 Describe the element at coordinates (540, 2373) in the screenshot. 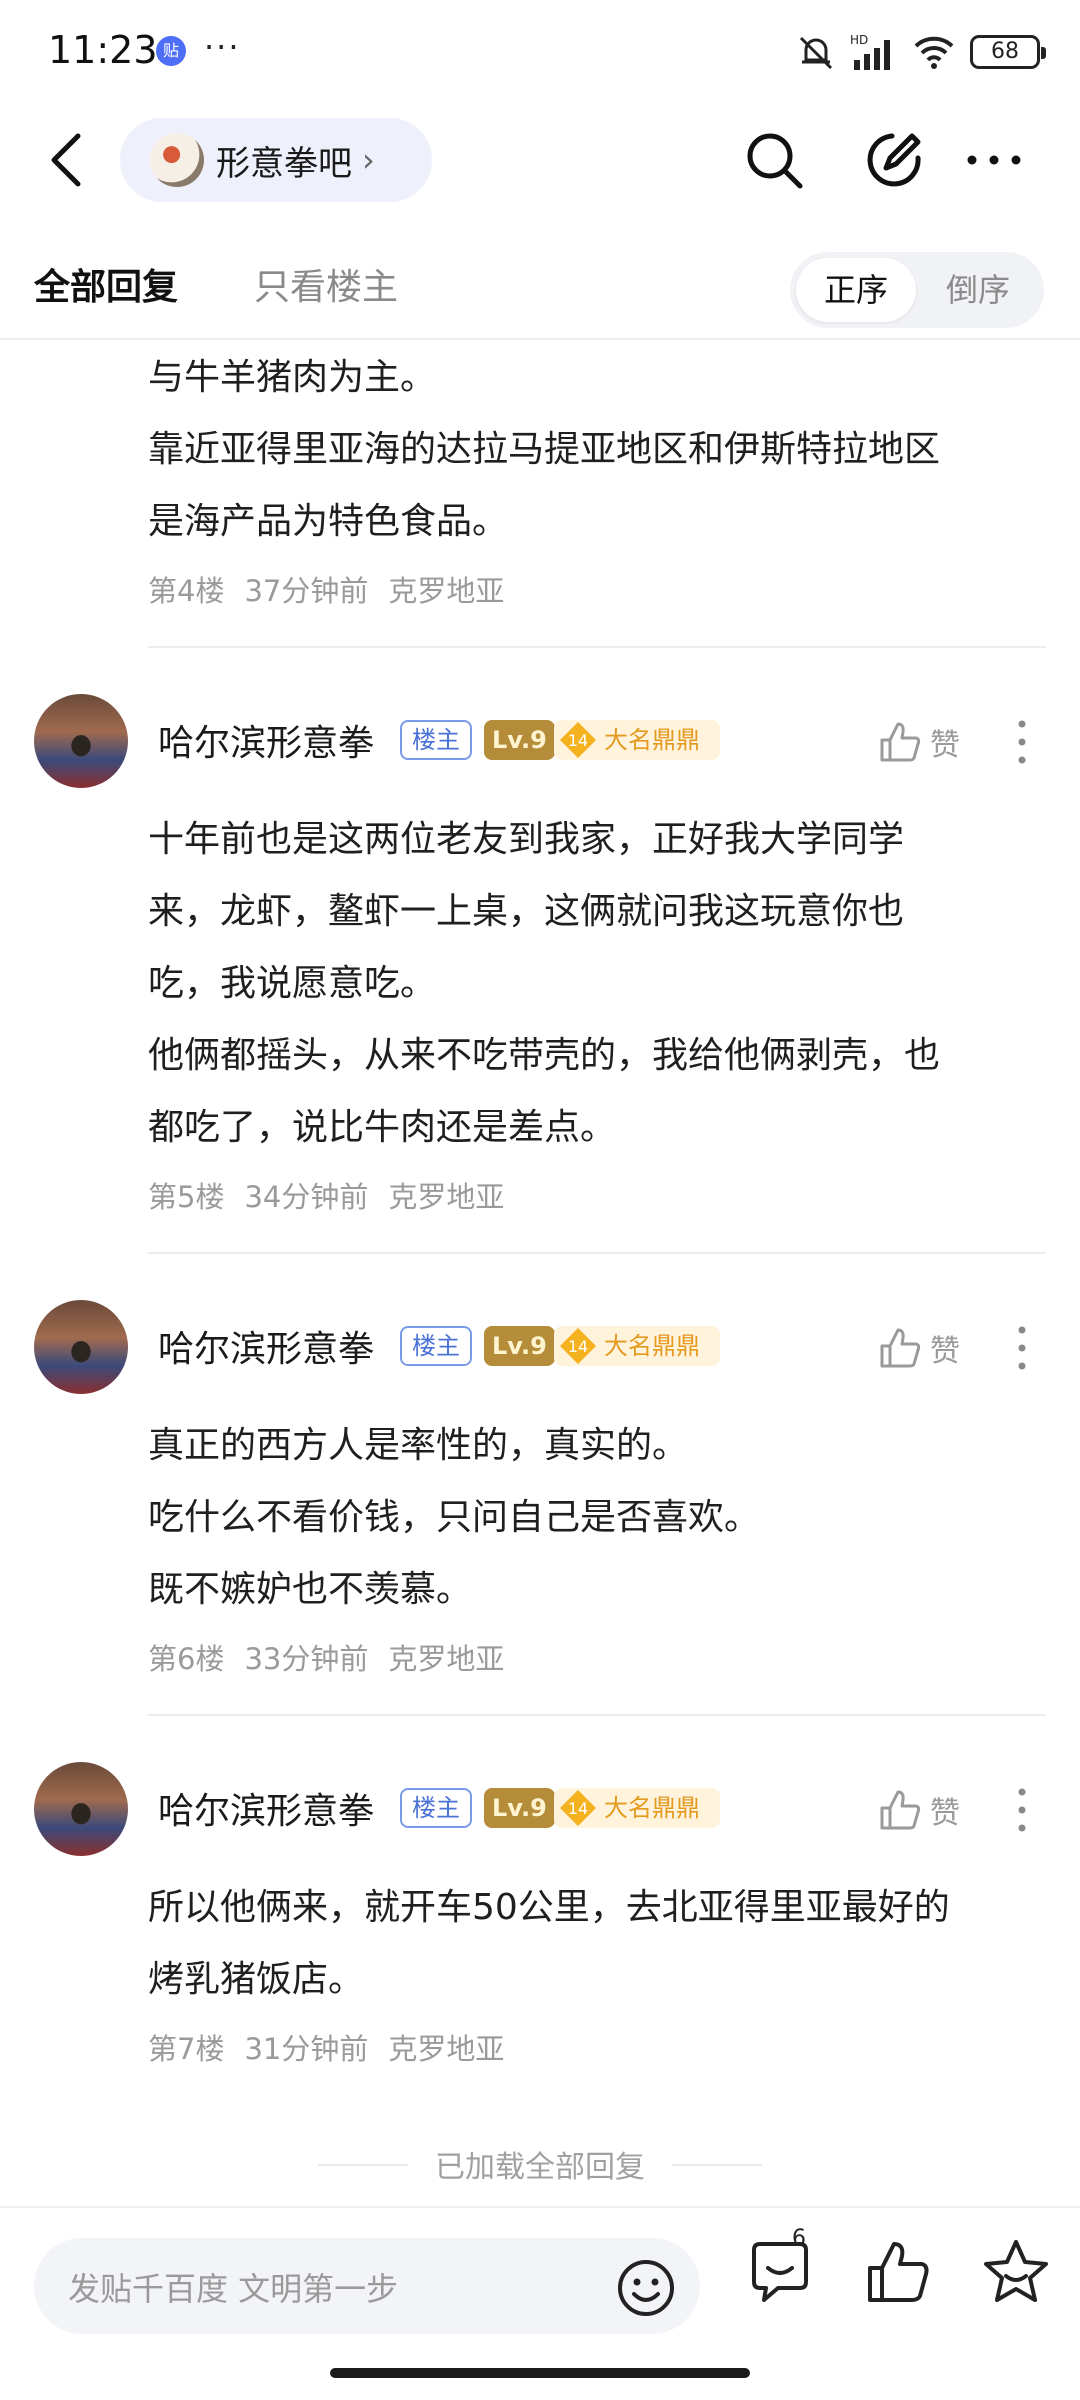

I see `home-indicator` at that location.